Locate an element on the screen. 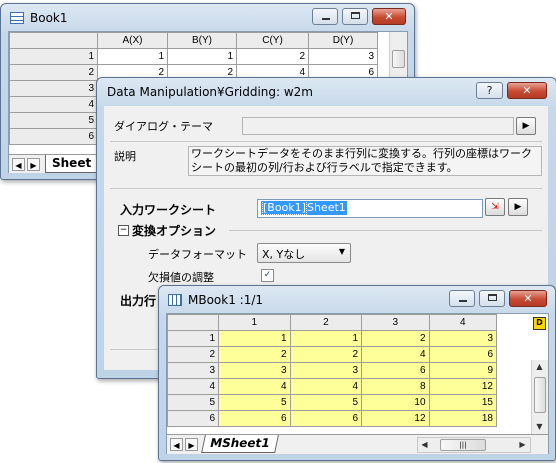  column-header: A(X) is located at coordinates (132, 40).